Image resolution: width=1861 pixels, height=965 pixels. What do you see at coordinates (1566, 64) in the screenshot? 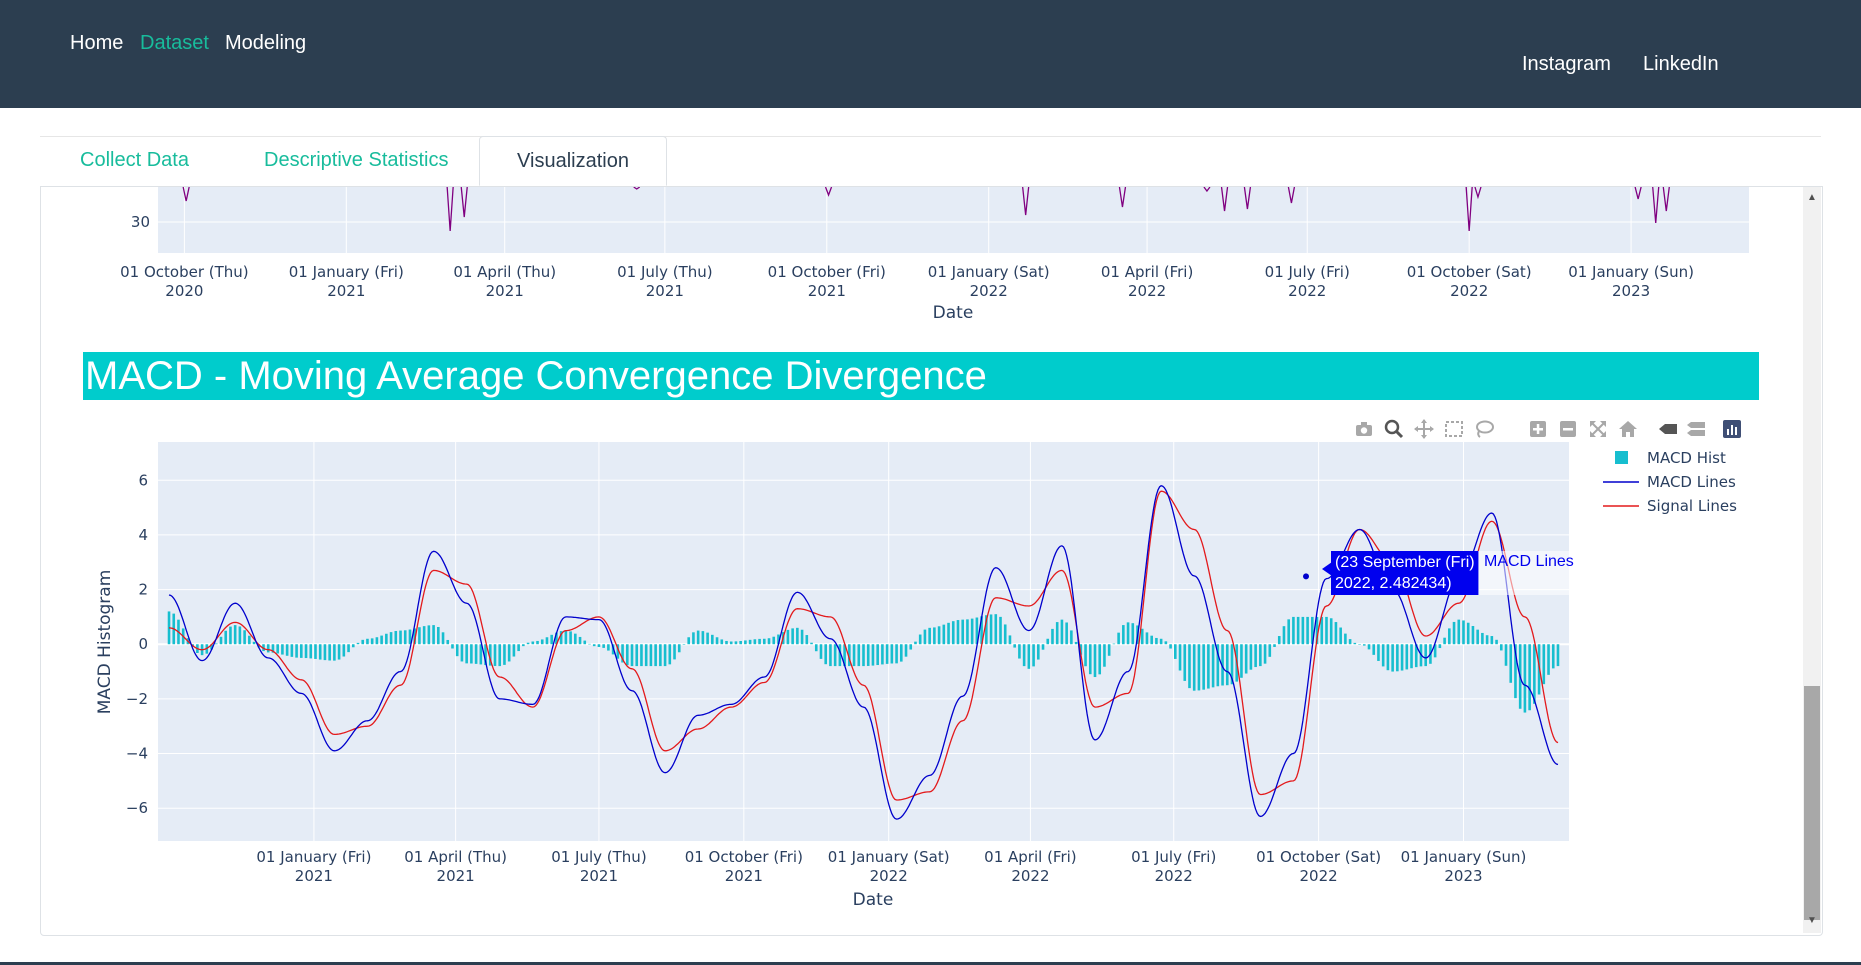
I see `nav-instagram-link: Instagram` at bounding box center [1566, 64].